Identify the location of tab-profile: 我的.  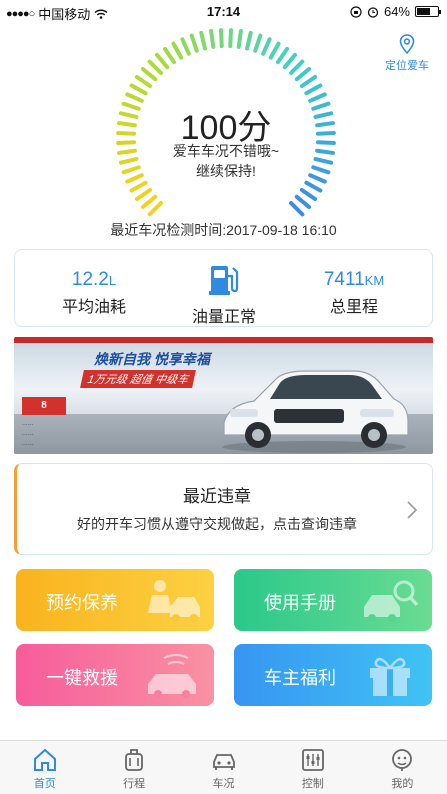
(402, 767).